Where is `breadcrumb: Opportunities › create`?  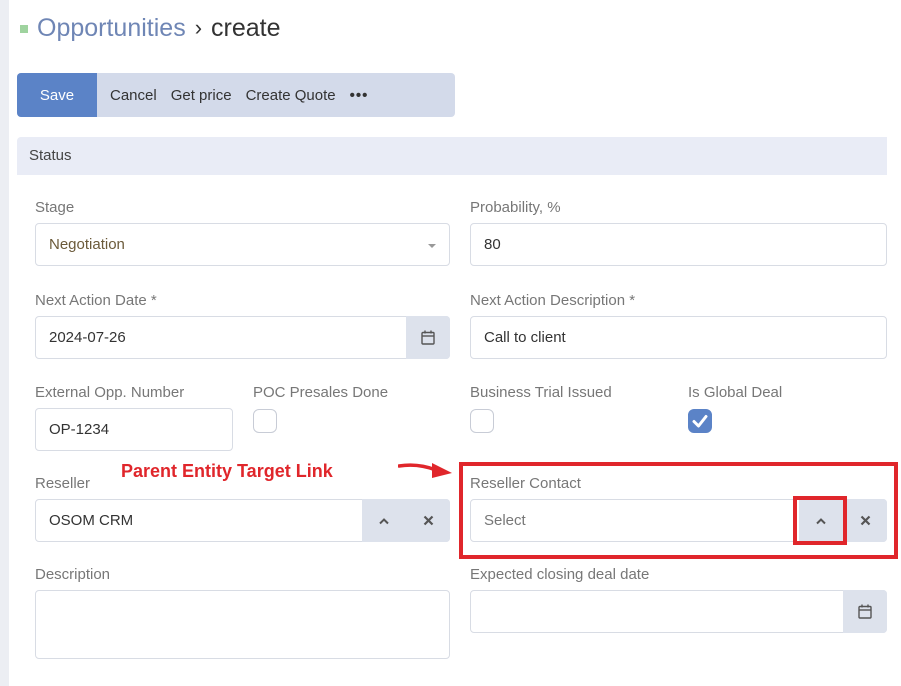
breadcrumb: Opportunities › create is located at coordinates (150, 28).